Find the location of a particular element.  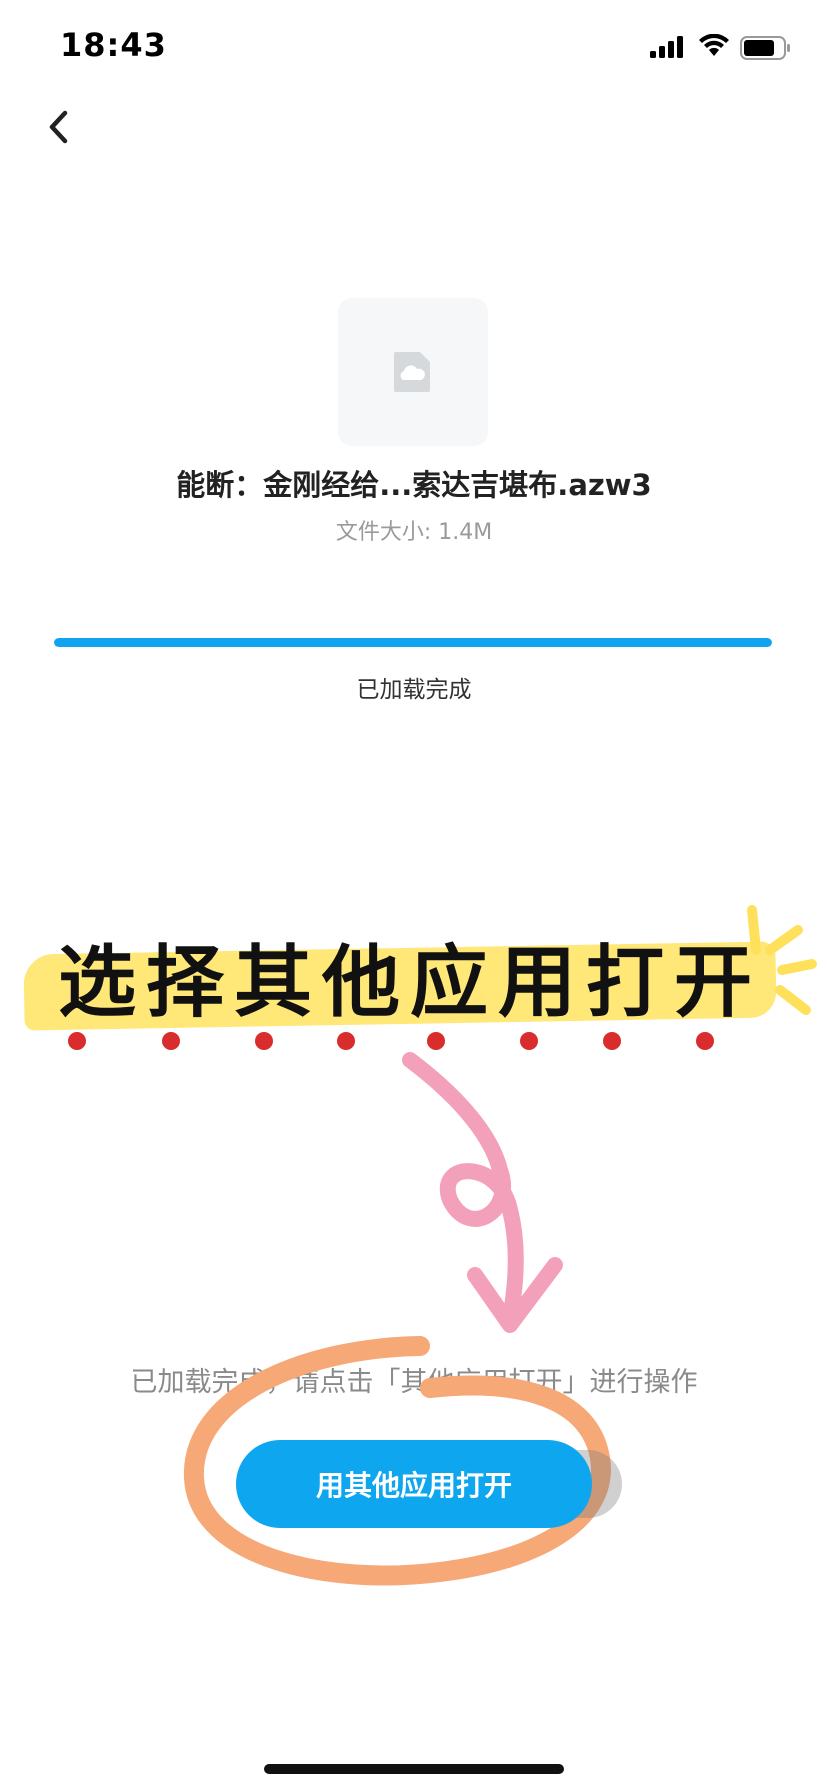

file-size: 文件大小: 1.4M is located at coordinates (414, 532).